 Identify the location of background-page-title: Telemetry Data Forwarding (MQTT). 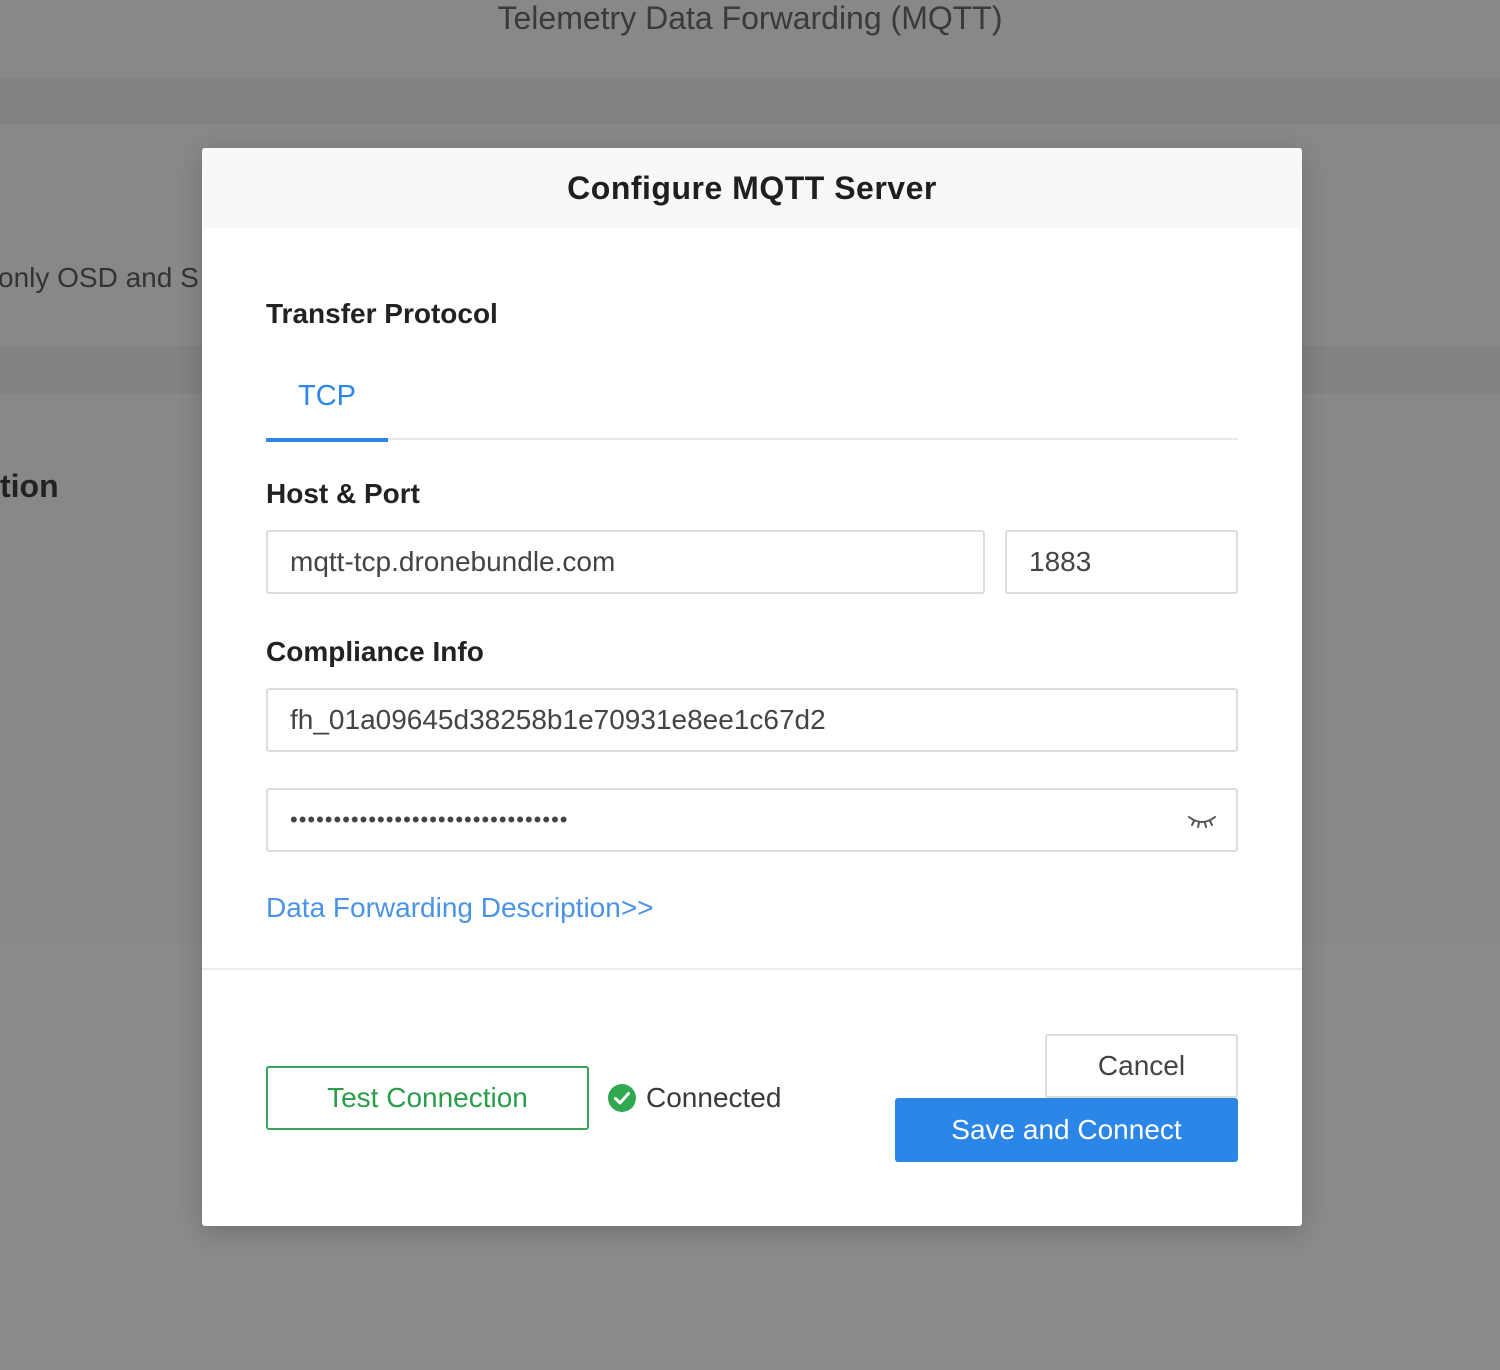
(750, 18).